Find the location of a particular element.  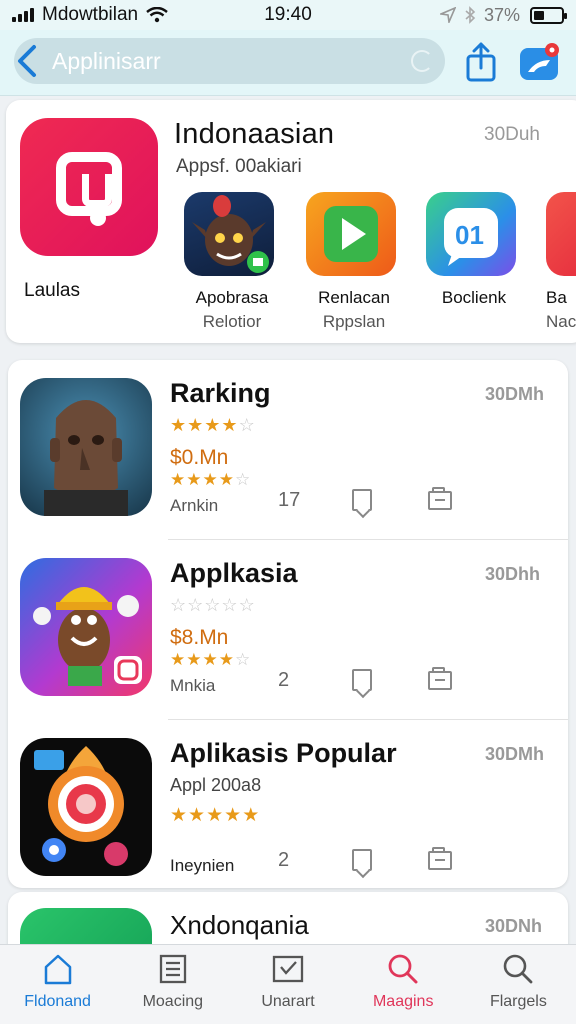

wifi-icon is located at coordinates (157, 15).